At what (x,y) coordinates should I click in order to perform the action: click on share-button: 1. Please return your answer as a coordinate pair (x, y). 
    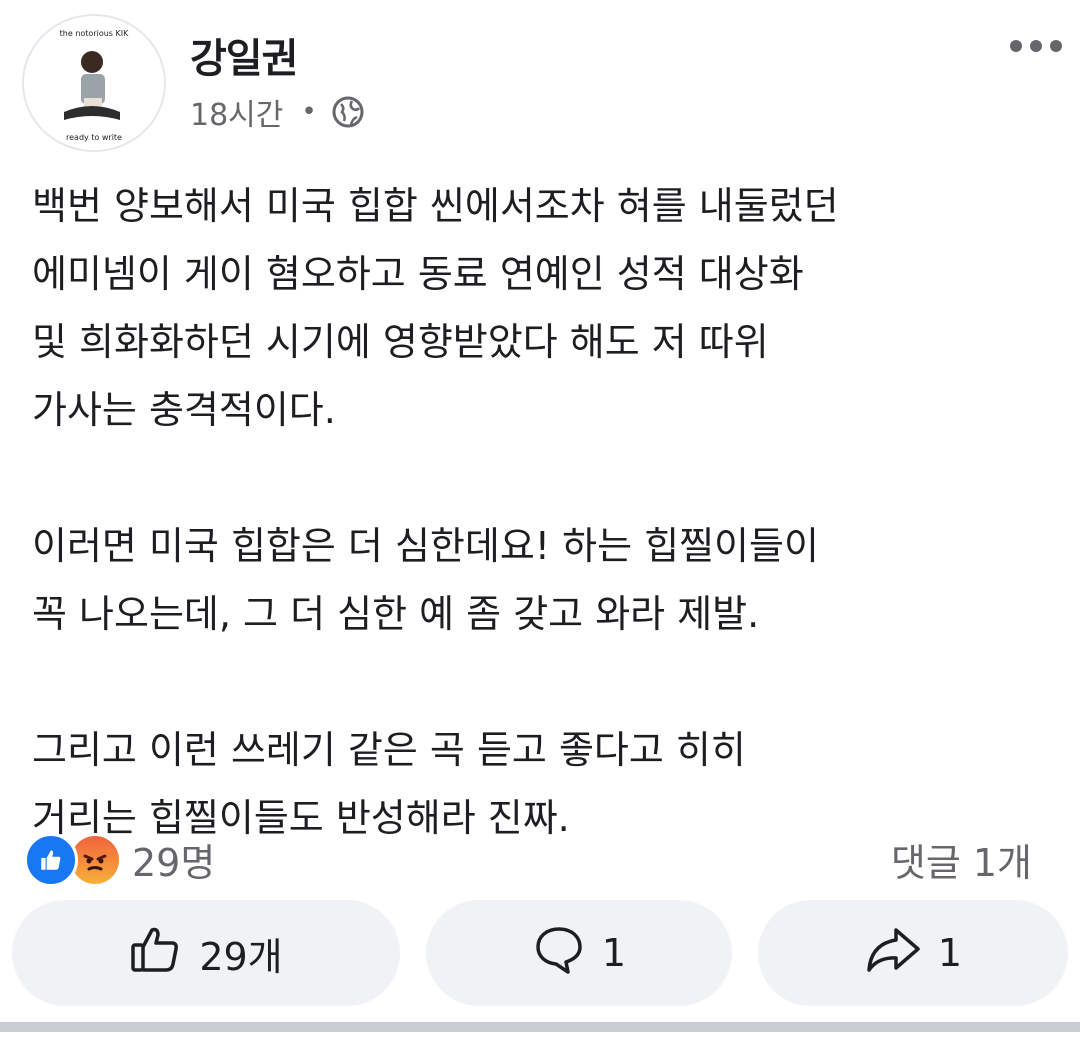
    Looking at the image, I should click on (913, 953).